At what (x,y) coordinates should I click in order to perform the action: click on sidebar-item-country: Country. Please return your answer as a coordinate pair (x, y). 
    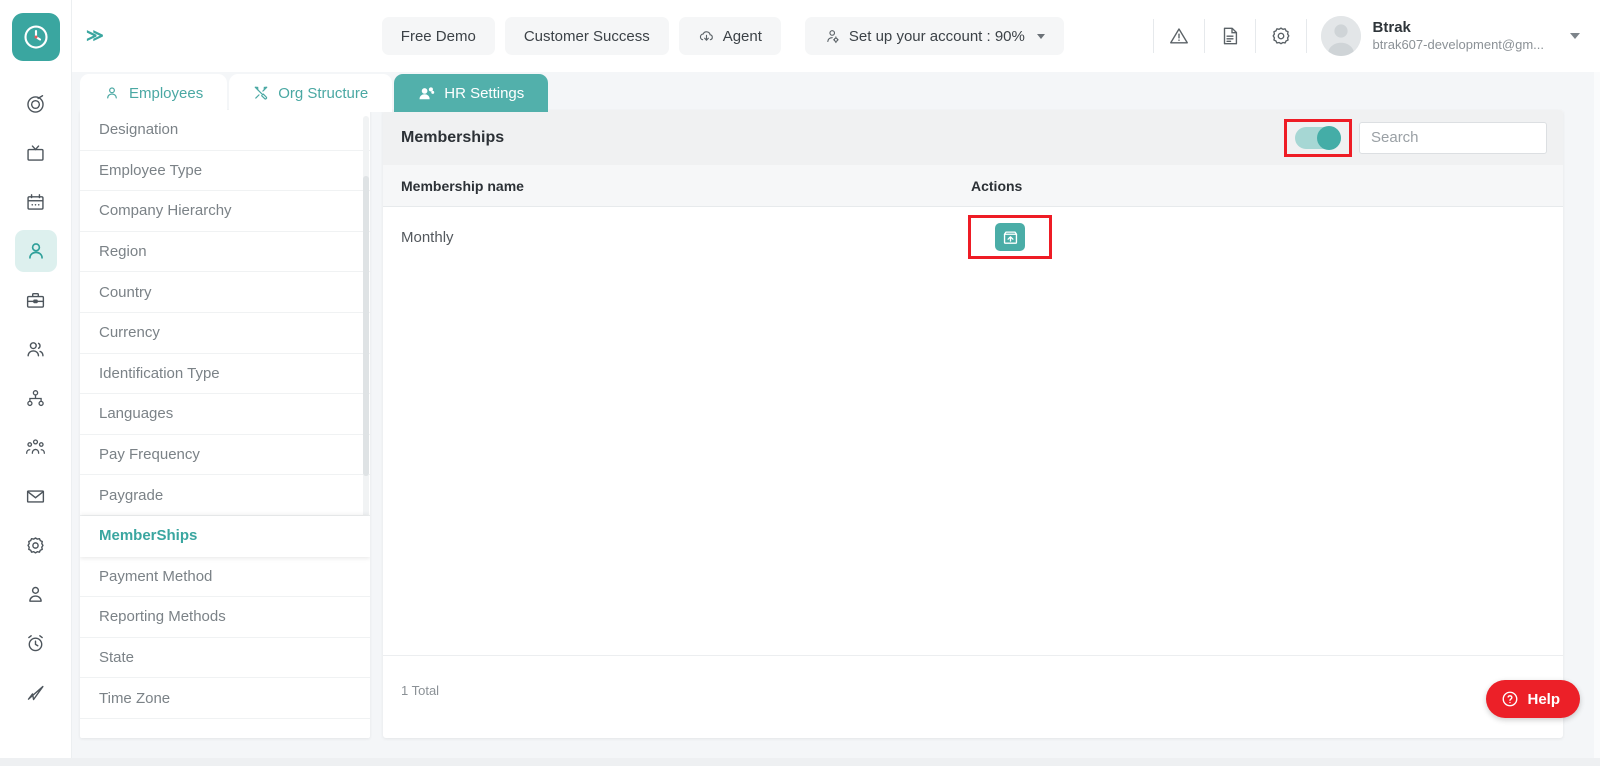
    Looking at the image, I should click on (225, 292).